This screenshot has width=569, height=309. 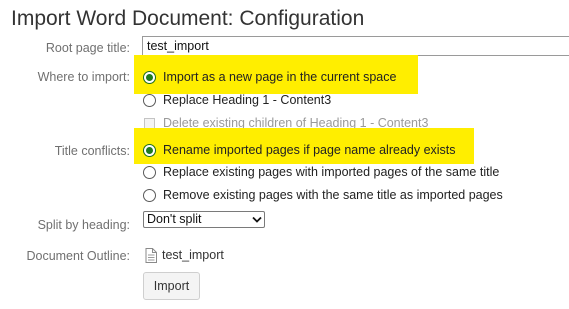 What do you see at coordinates (149, 150) in the screenshot?
I see `radio-rename-imported` at bounding box center [149, 150].